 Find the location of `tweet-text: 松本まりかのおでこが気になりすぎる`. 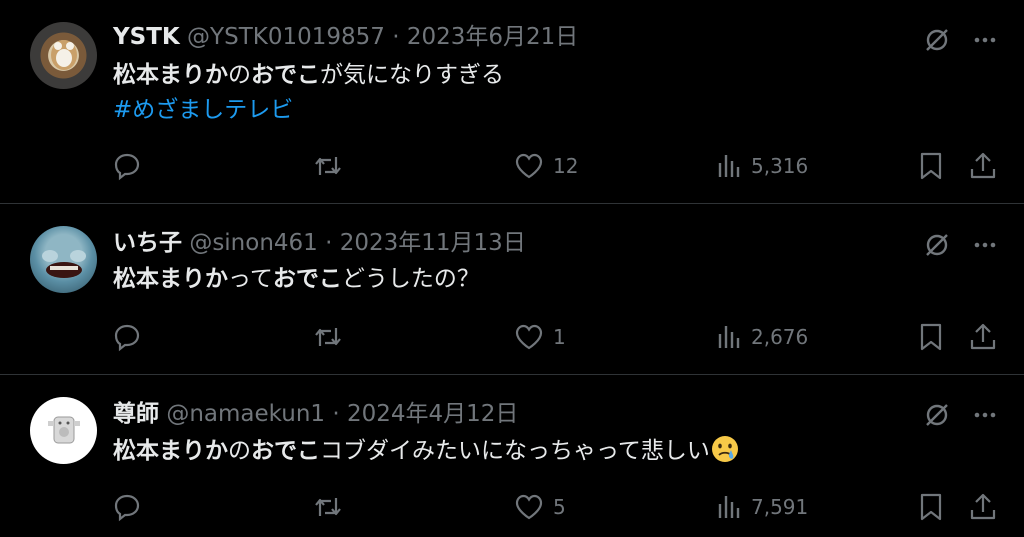

tweet-text: 松本まりかのおでこが気になりすぎる is located at coordinates (308, 75).